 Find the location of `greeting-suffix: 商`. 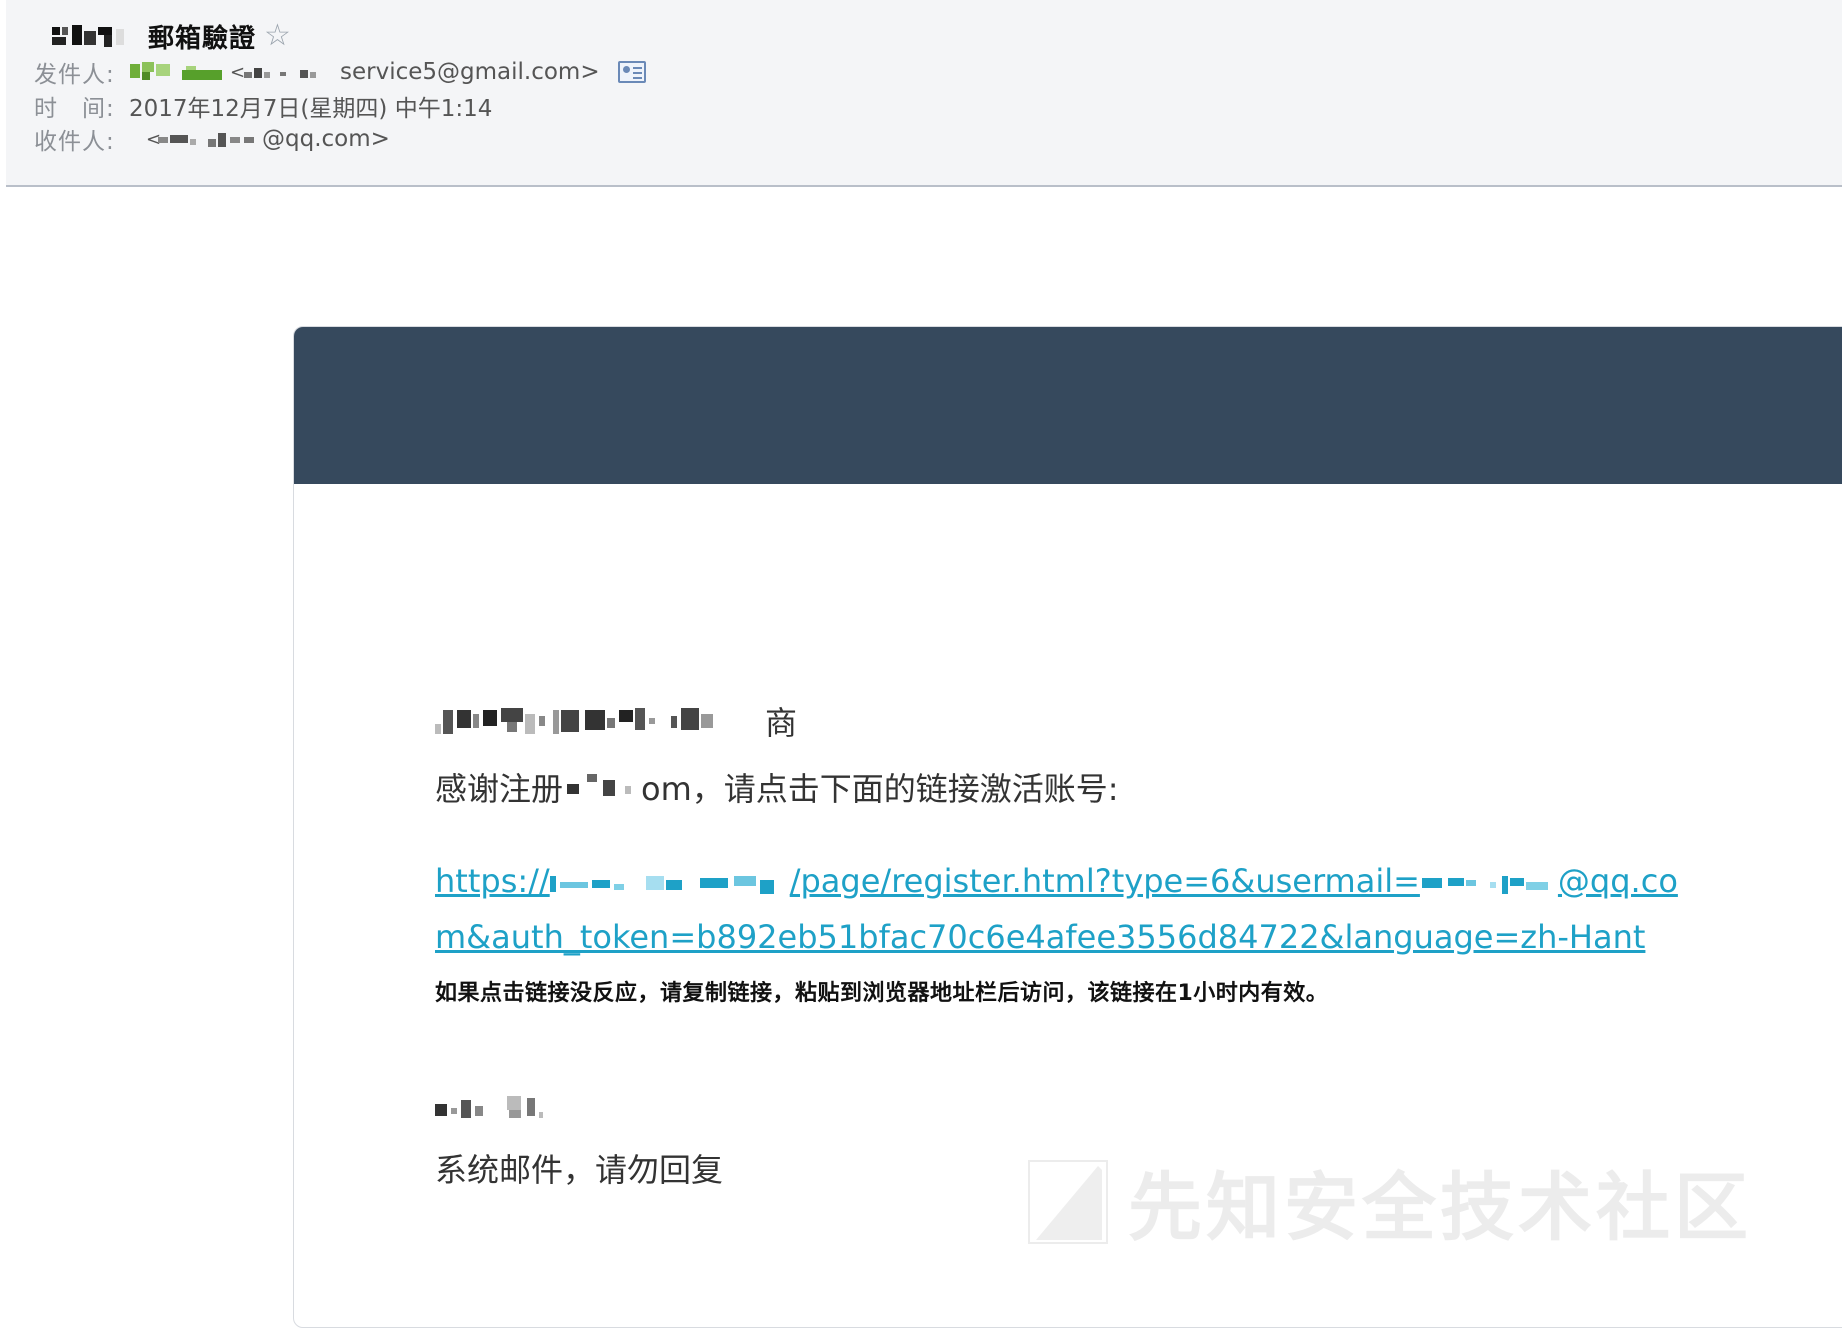

greeting-suffix: 商 is located at coordinates (781, 723).